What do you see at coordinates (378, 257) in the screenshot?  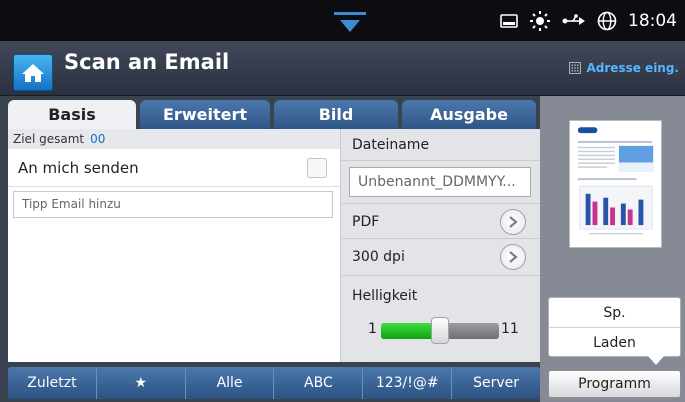 I see `resolution-value: 300 dpi` at bounding box center [378, 257].